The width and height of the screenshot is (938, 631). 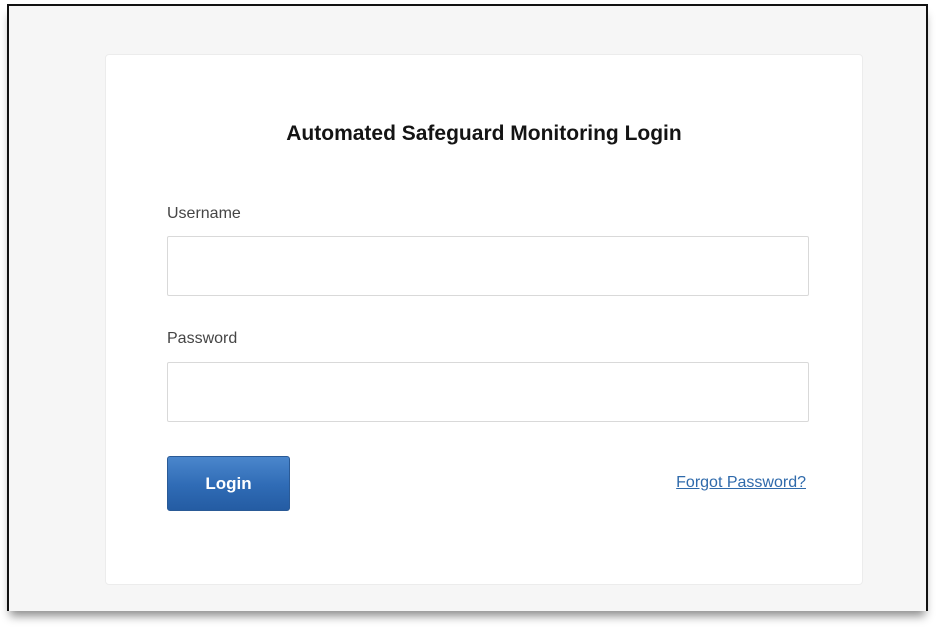 I want to click on username-input, so click(x=488, y=266).